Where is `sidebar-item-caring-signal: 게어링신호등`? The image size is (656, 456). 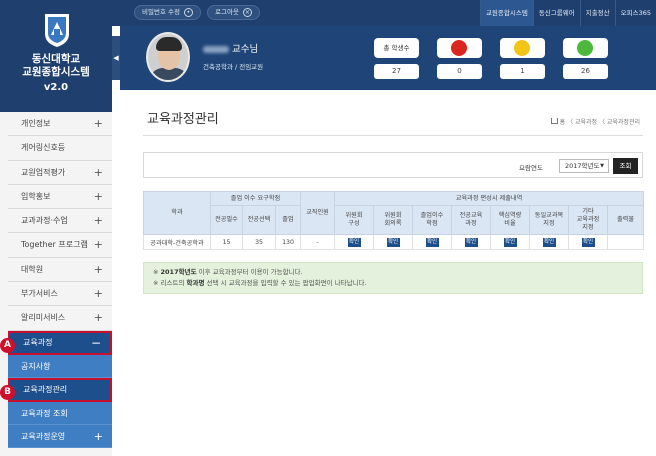
sidebar-item-caring-signal: 게어링신호등 is located at coordinates (60, 148).